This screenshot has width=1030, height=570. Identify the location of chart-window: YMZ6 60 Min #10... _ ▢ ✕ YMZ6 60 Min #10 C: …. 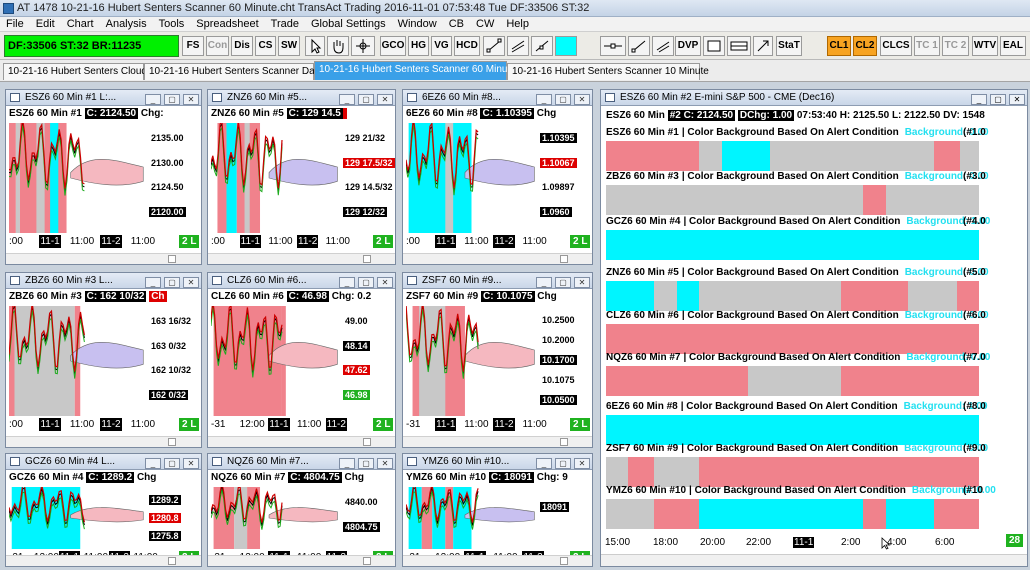
(497, 510).